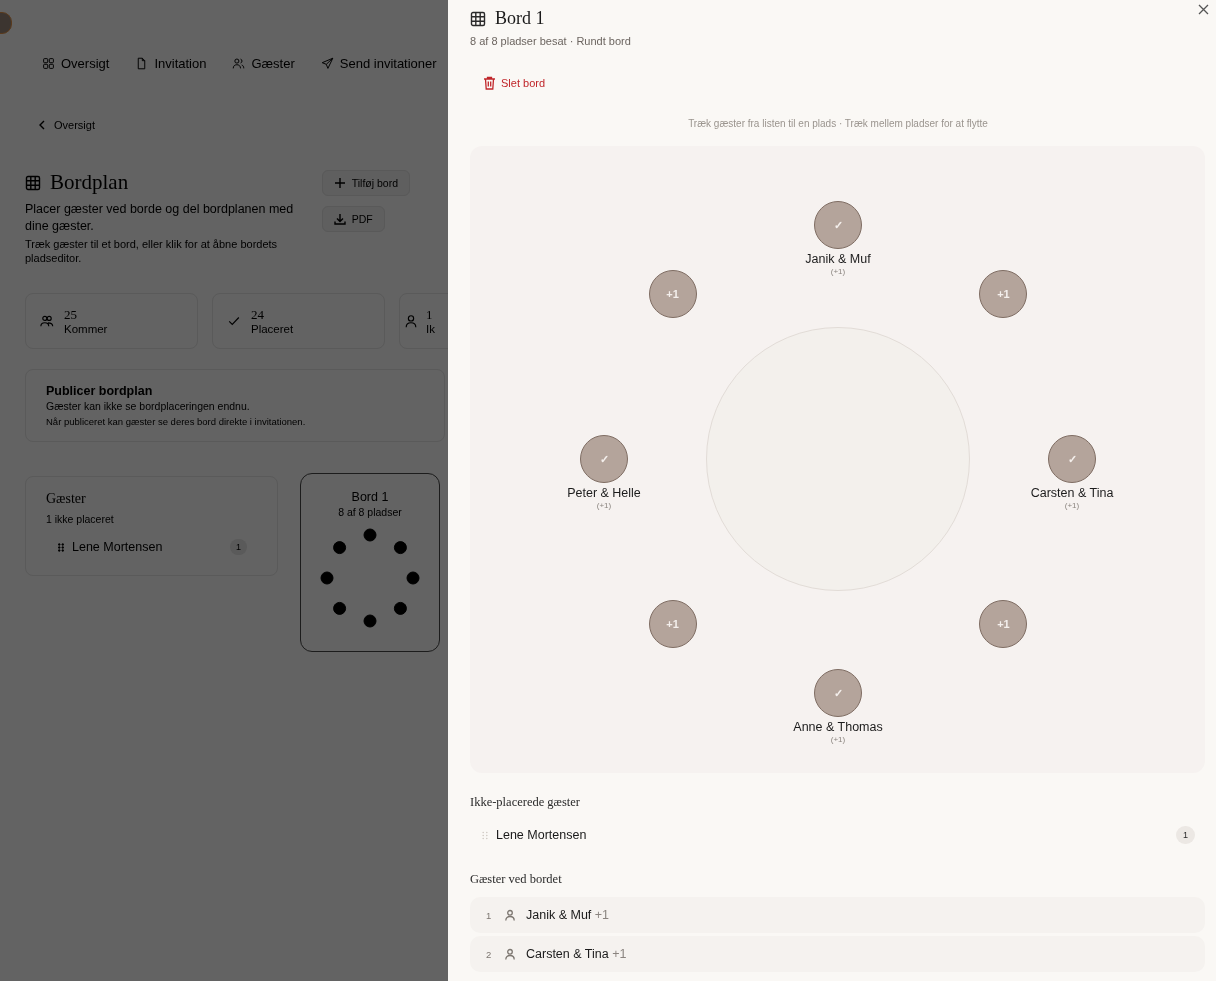  I want to click on panel-title: Bord 1, so click(520, 18).